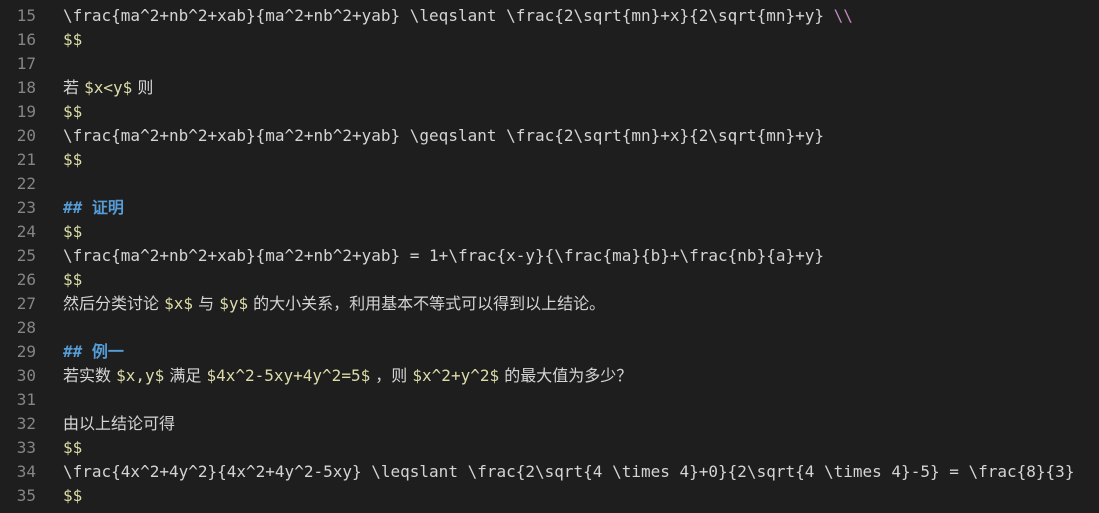 This screenshot has width=1099, height=513. I want to click on code-token: $4x^2-5xy+4y^2=5$, so click(288, 375).